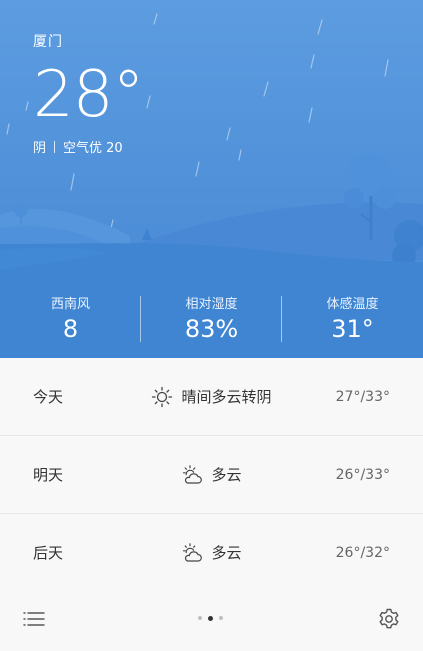 The height and width of the screenshot is (651, 423). What do you see at coordinates (48, 41) in the screenshot?
I see `city-name: 厦门` at bounding box center [48, 41].